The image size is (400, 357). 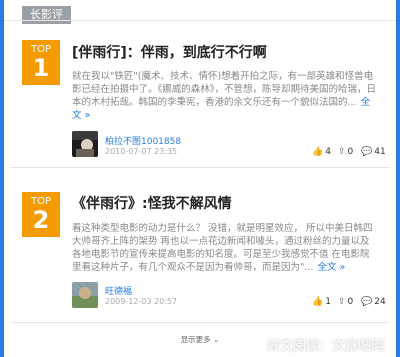 I want to click on right-blue-border, so click(x=398, y=178).